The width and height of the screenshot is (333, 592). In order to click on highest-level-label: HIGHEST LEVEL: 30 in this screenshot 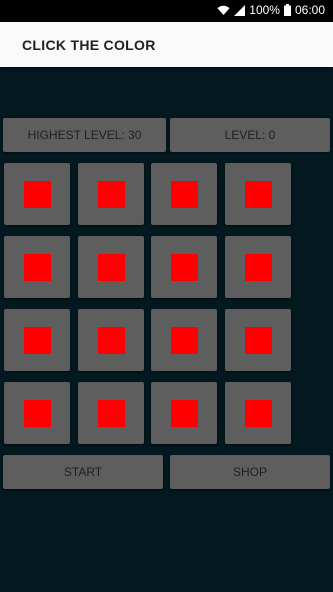, I will do `click(84, 135)`.